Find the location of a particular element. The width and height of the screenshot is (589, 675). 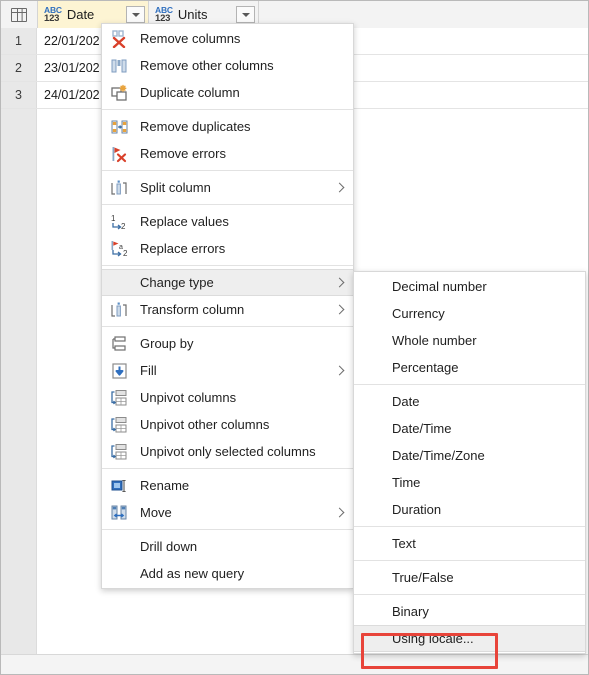

menu-item-label: Percentage is located at coordinates (425, 367).